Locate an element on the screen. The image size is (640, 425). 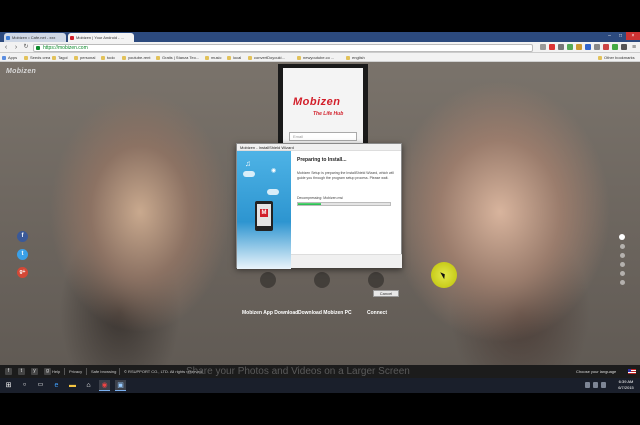
file-explorer-icon: ▬ is located at coordinates (72, 385).